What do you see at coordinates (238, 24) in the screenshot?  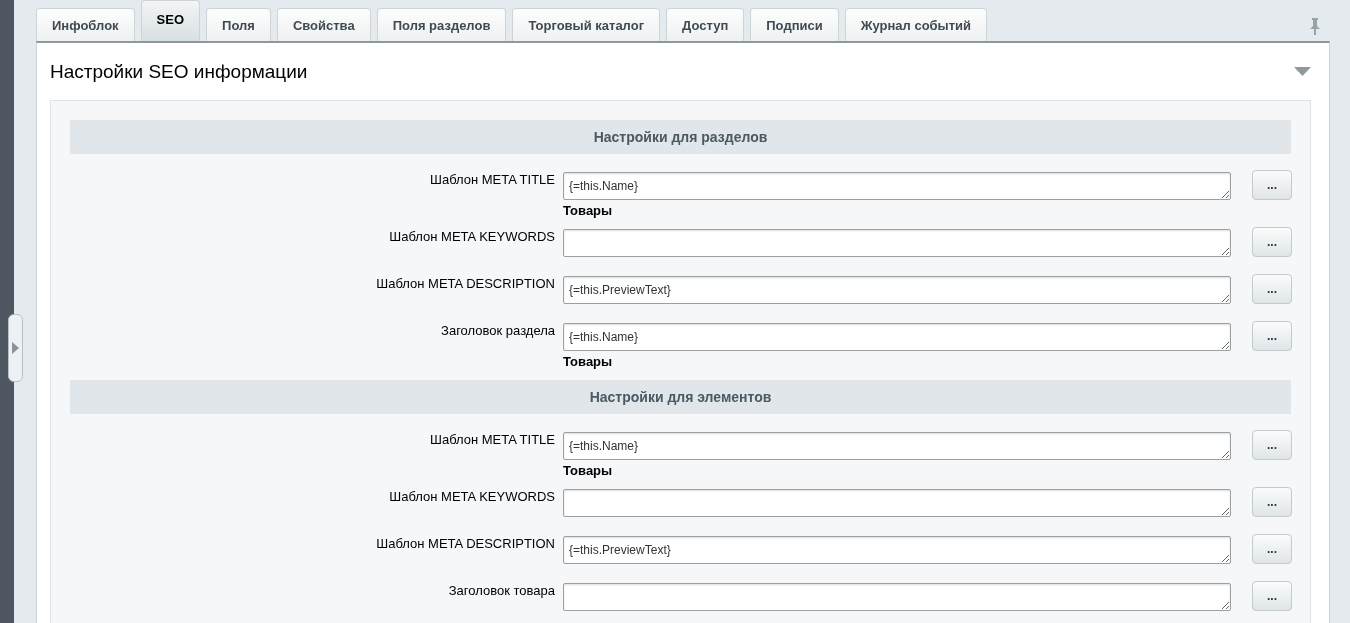 I see `tab: Поля` at bounding box center [238, 24].